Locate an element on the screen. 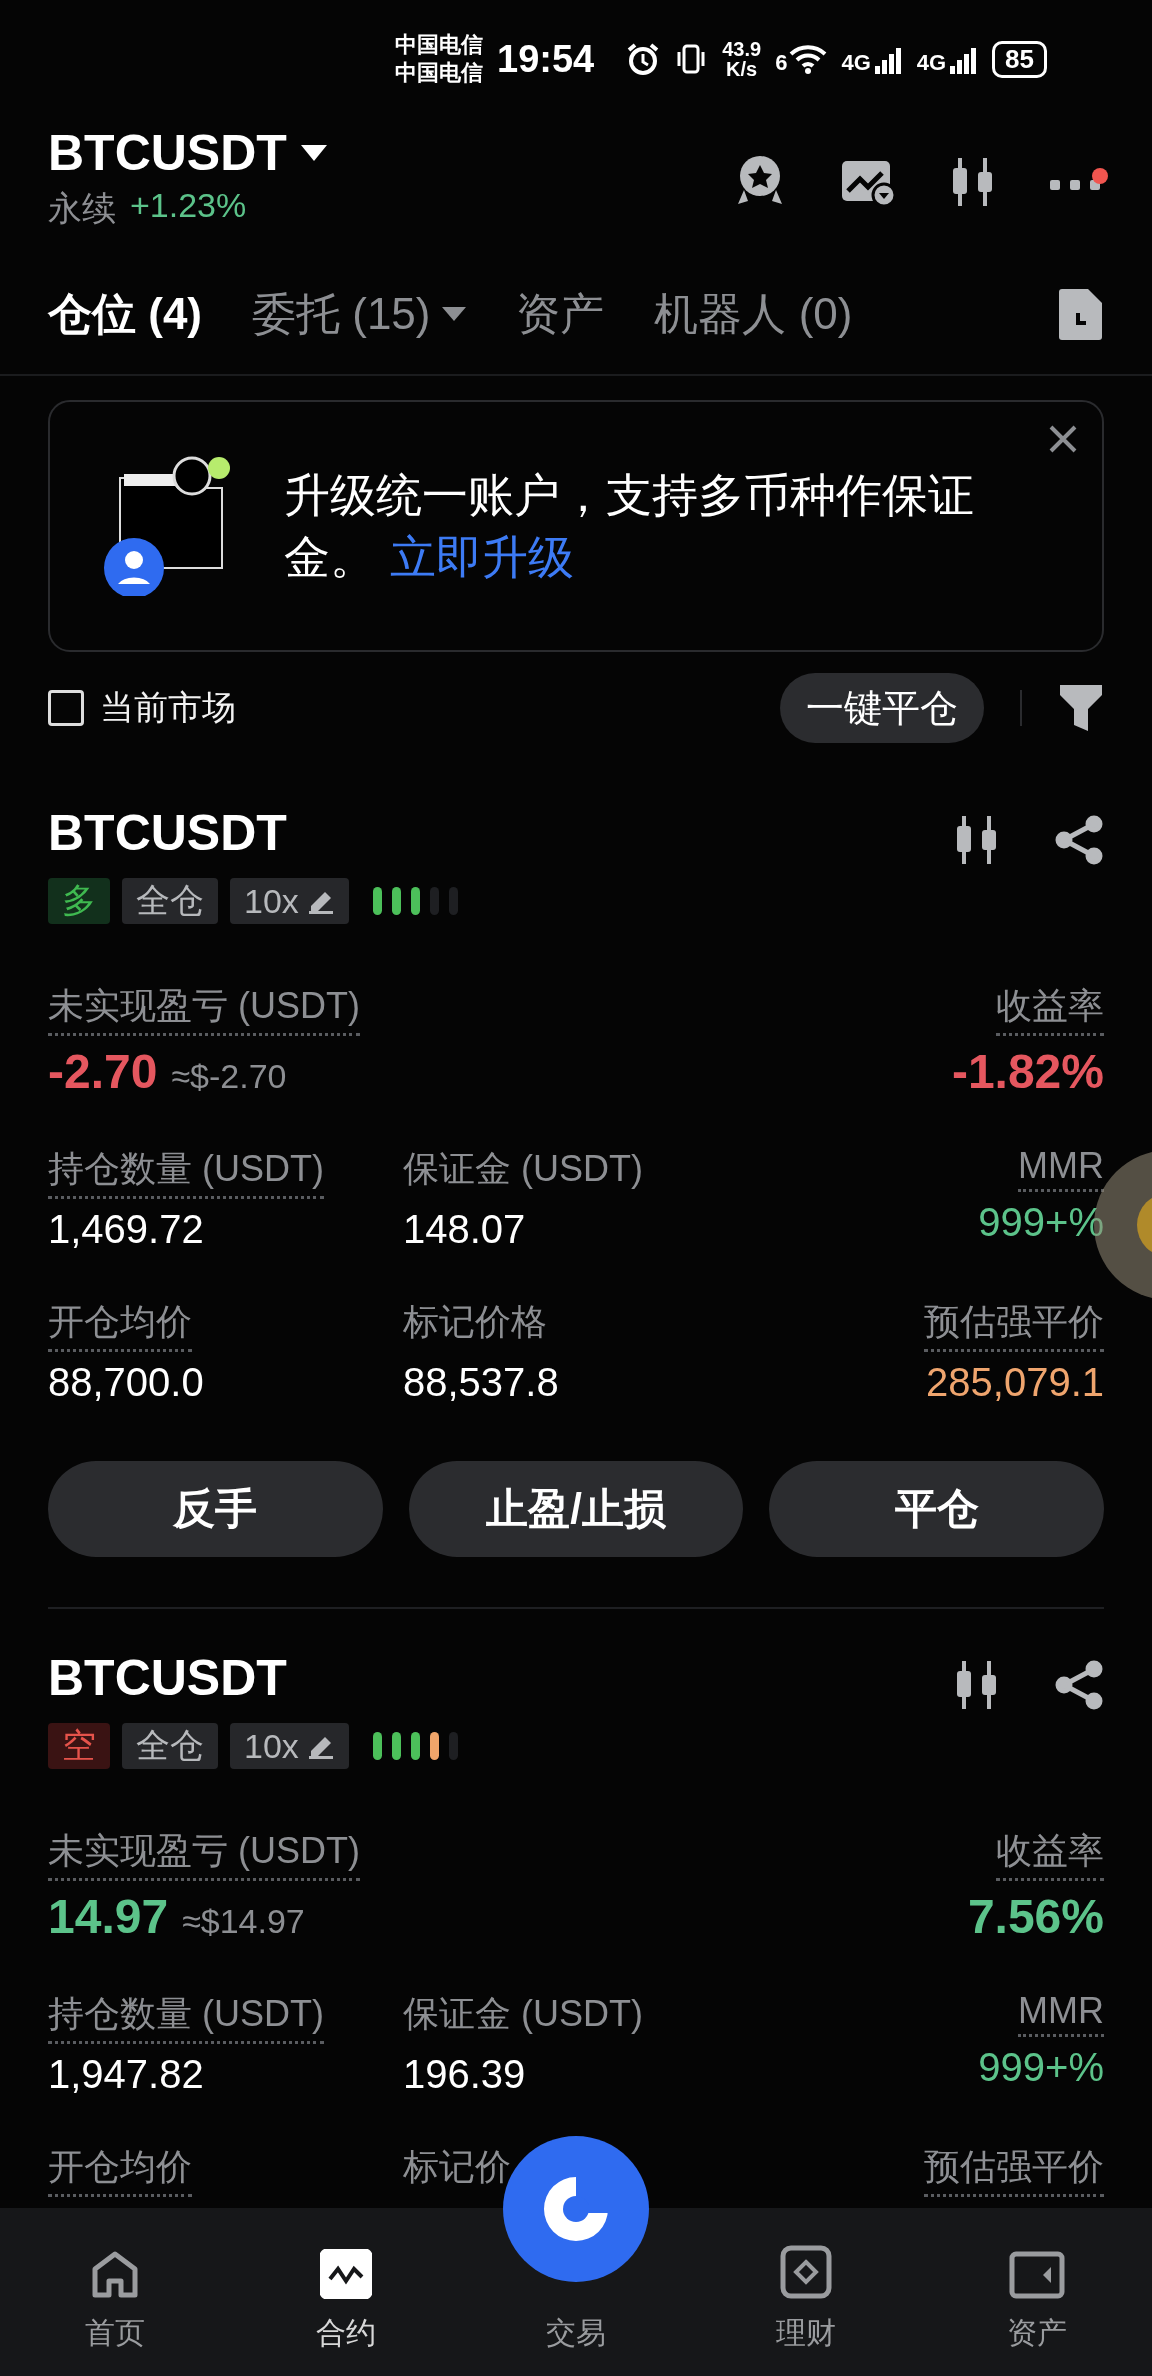 The image size is (1152, 2376). metric-value: 196.39 is located at coordinates (464, 2074).